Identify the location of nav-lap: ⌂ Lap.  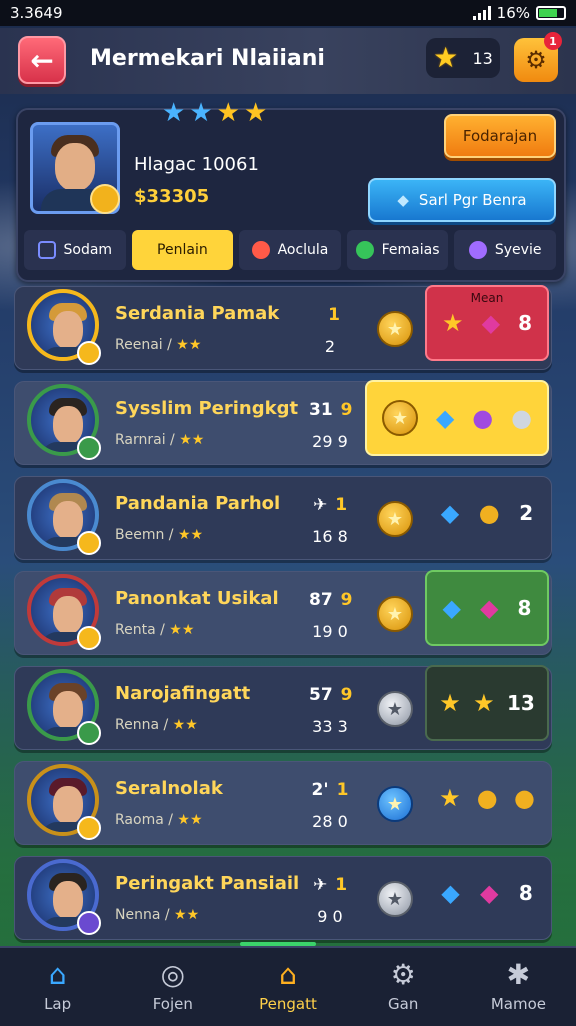
(57, 987).